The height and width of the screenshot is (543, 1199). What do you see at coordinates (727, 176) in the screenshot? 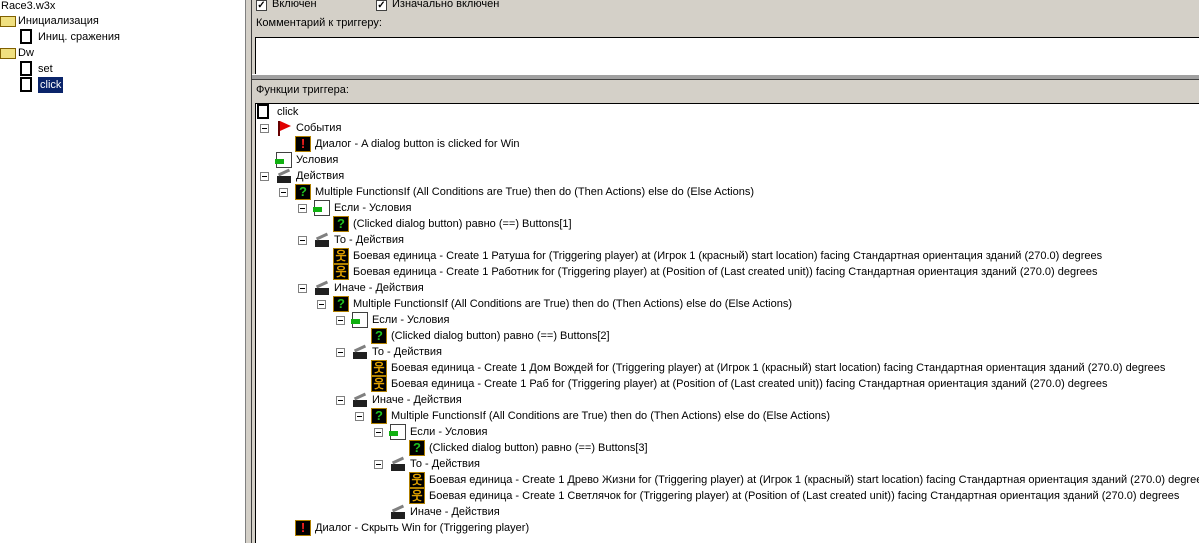
I see `tree-node: Действия` at bounding box center [727, 176].